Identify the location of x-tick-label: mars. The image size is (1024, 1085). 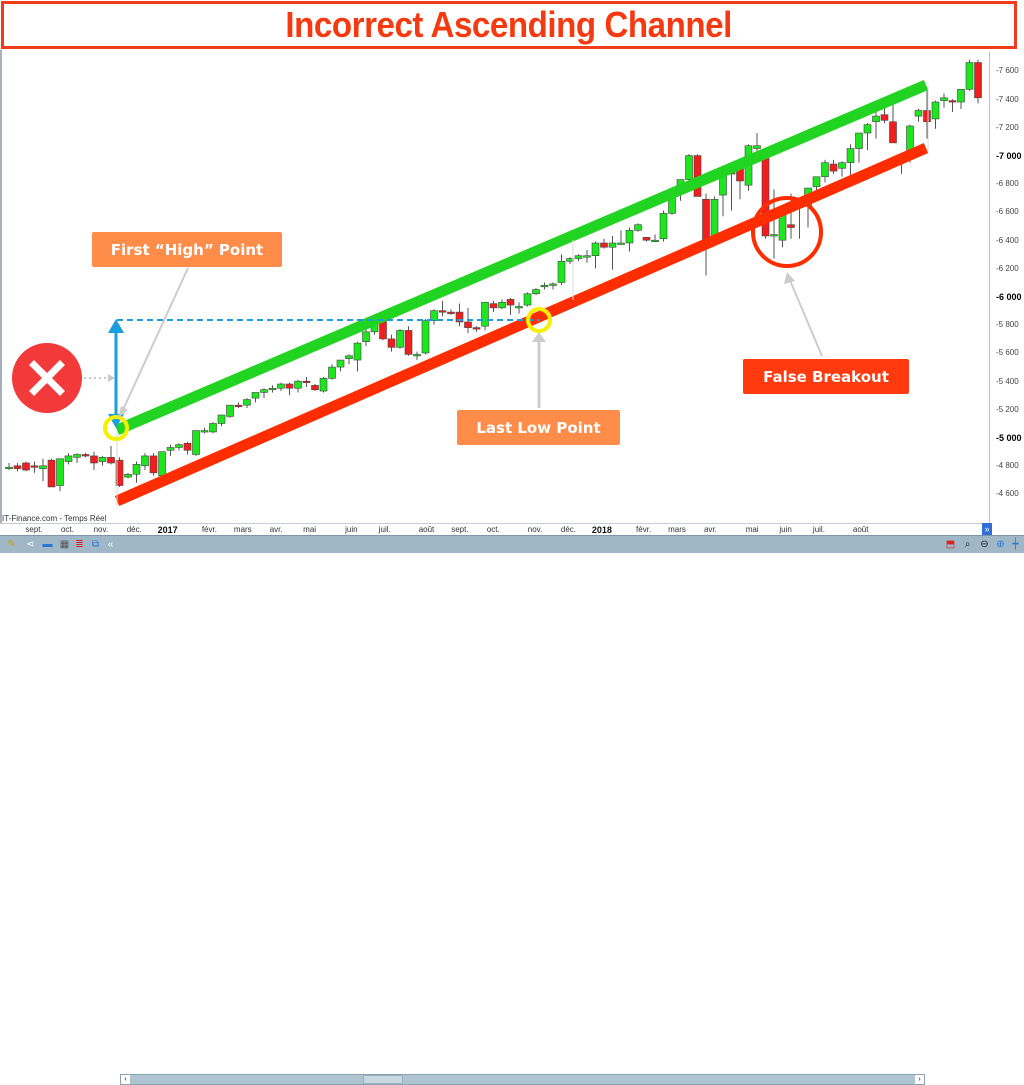
(677, 529).